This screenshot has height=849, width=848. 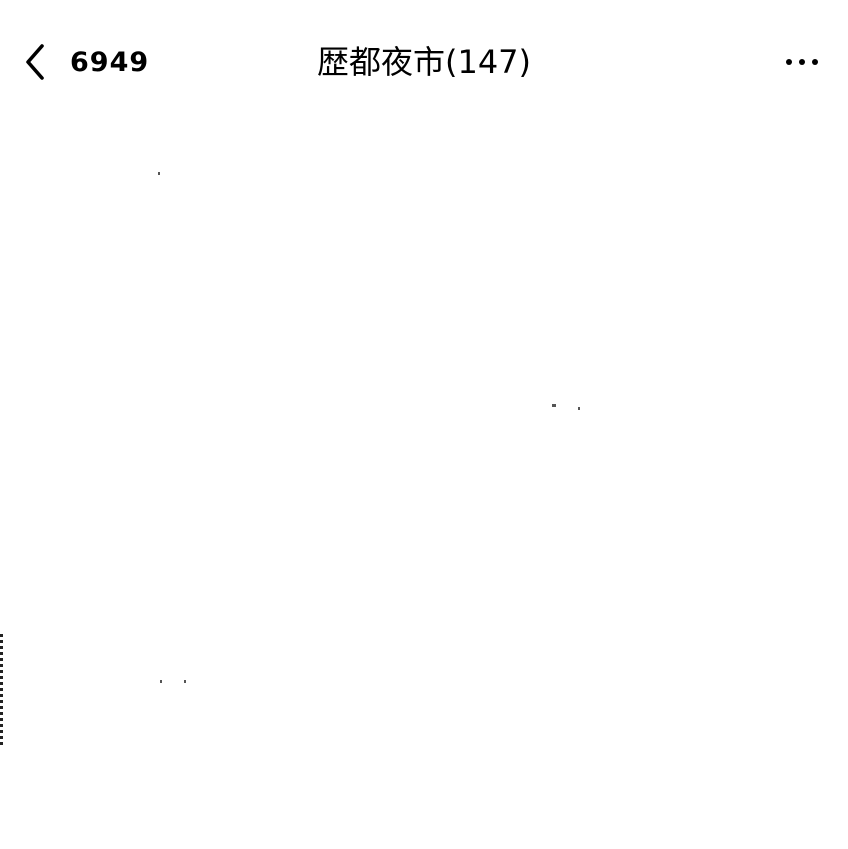 What do you see at coordinates (424, 62) in the screenshot?
I see `navigation-bar: 6949 歴都夜市(147)` at bounding box center [424, 62].